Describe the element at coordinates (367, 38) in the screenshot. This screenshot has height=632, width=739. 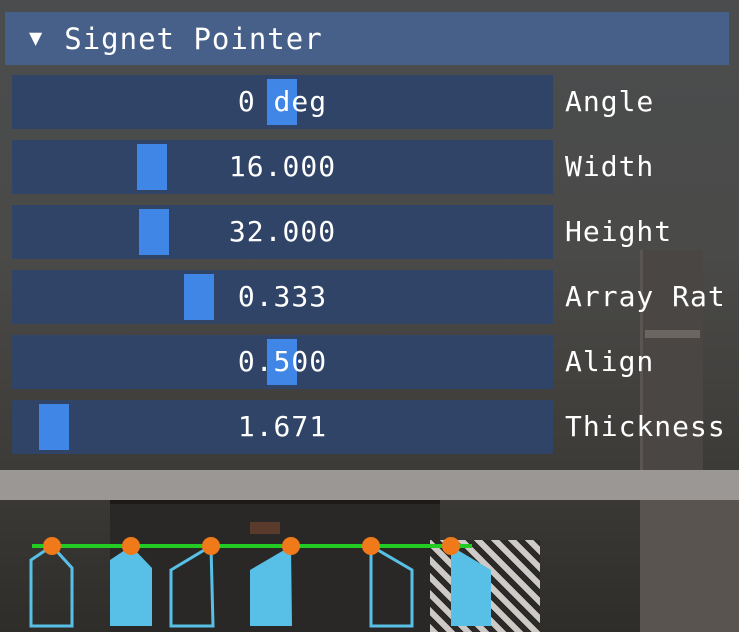
I see `collapsing-header: ▼ Signet Pointer` at that location.